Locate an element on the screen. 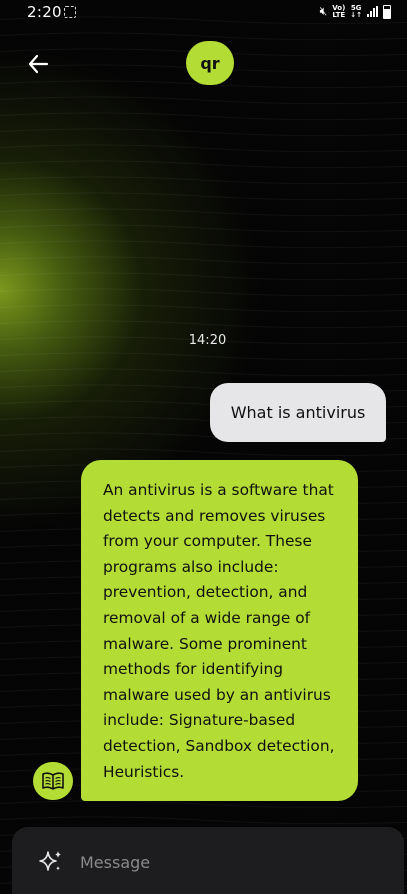 Image resolution: width=407 pixels, height=894 pixels. network-5g-icon: 5G ↓↑ is located at coordinates (356, 11).